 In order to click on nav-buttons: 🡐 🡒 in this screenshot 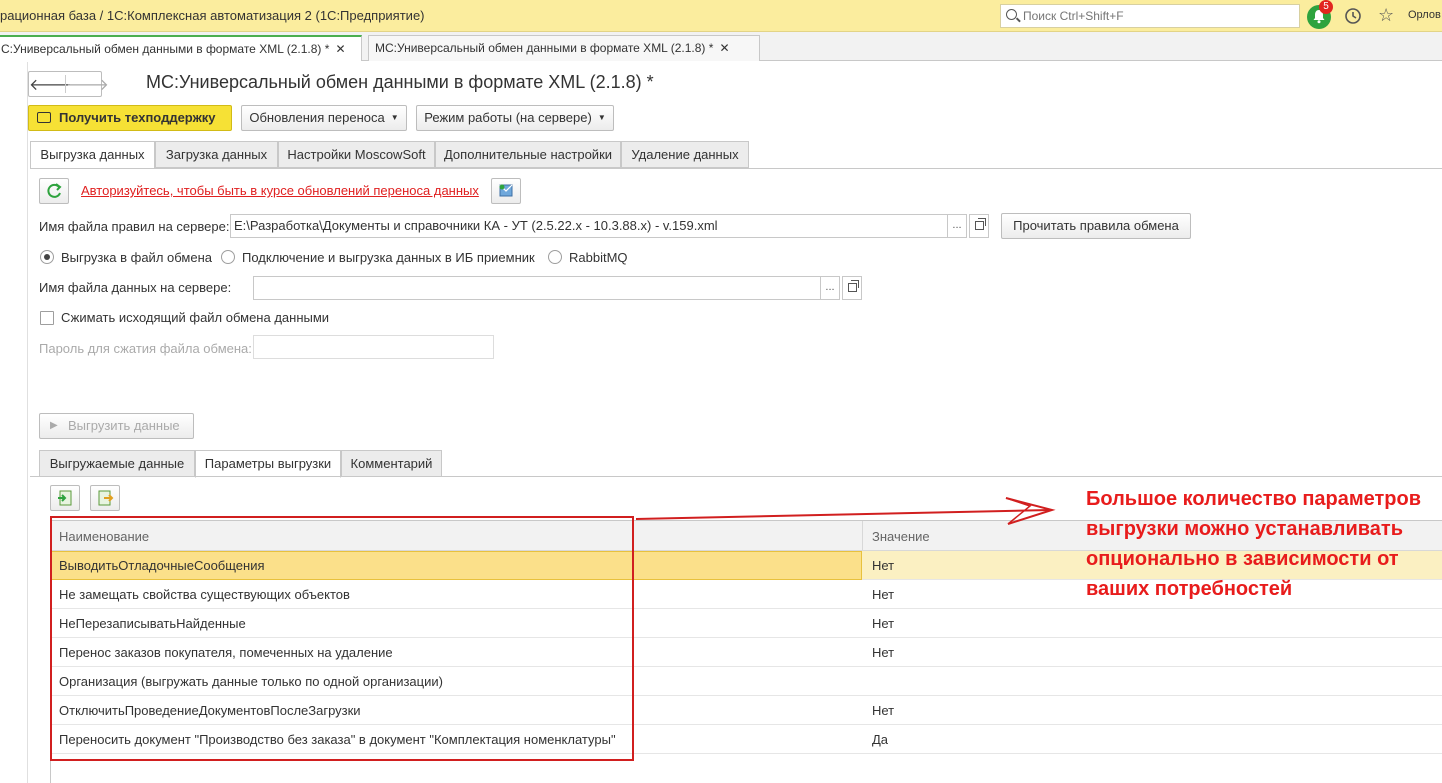, I will do `click(68, 84)`.